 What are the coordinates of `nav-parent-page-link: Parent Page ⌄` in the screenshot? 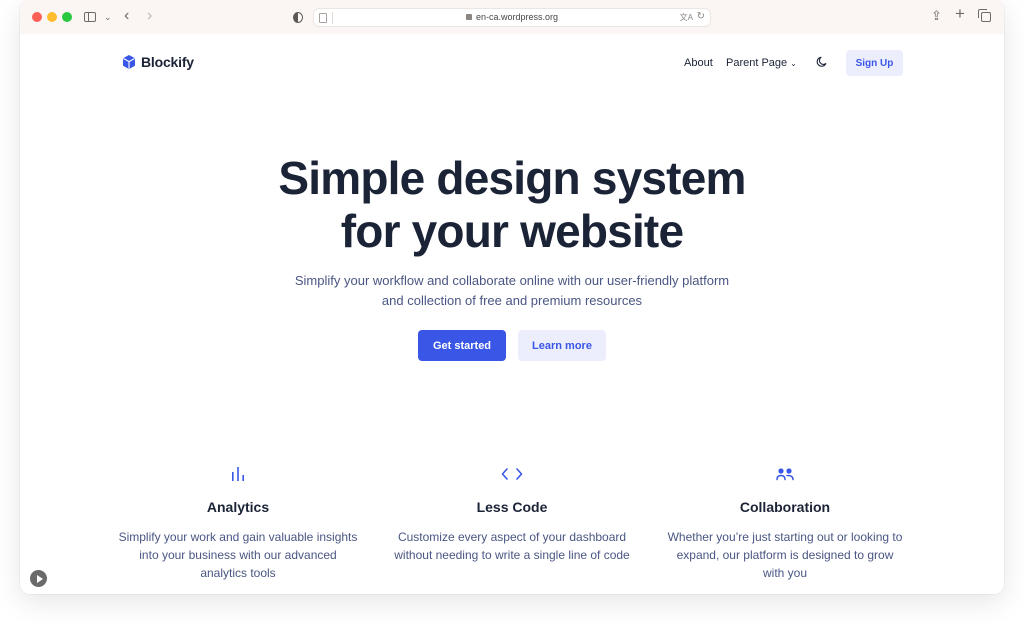 It's located at (761, 63).